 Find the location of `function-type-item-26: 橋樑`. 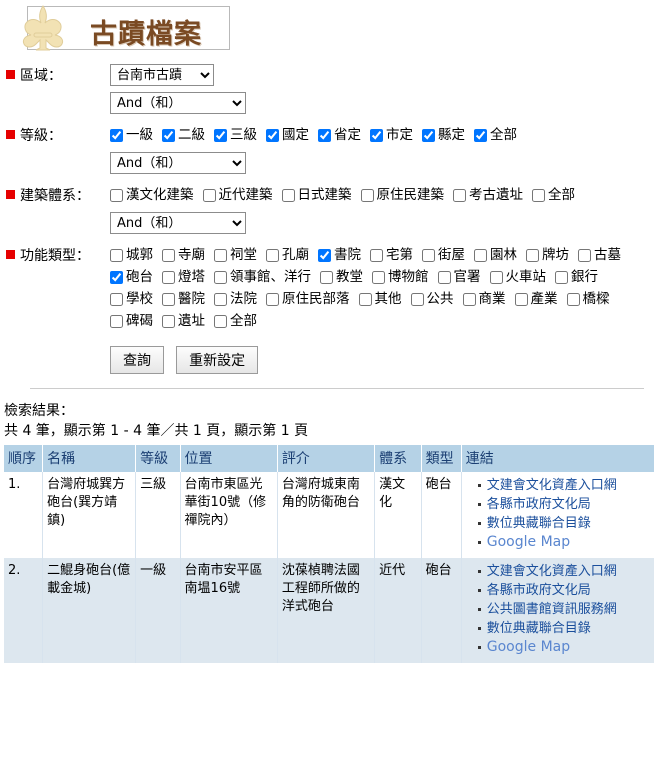

function-type-item-26: 橋樑 is located at coordinates (588, 299).